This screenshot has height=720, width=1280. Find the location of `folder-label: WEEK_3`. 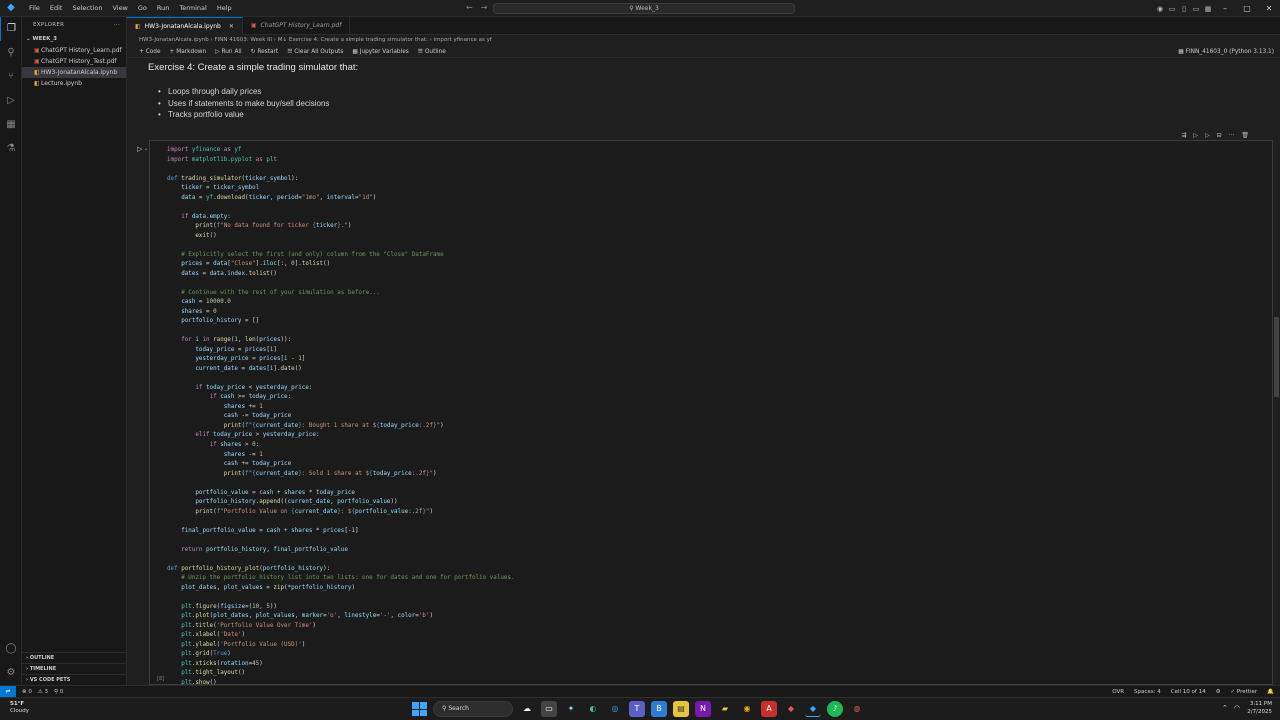

folder-label: WEEK_3 is located at coordinates (44, 39).